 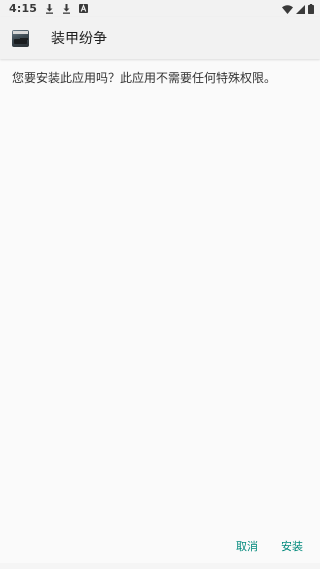 I want to click on signal-icon, so click(x=300, y=9).